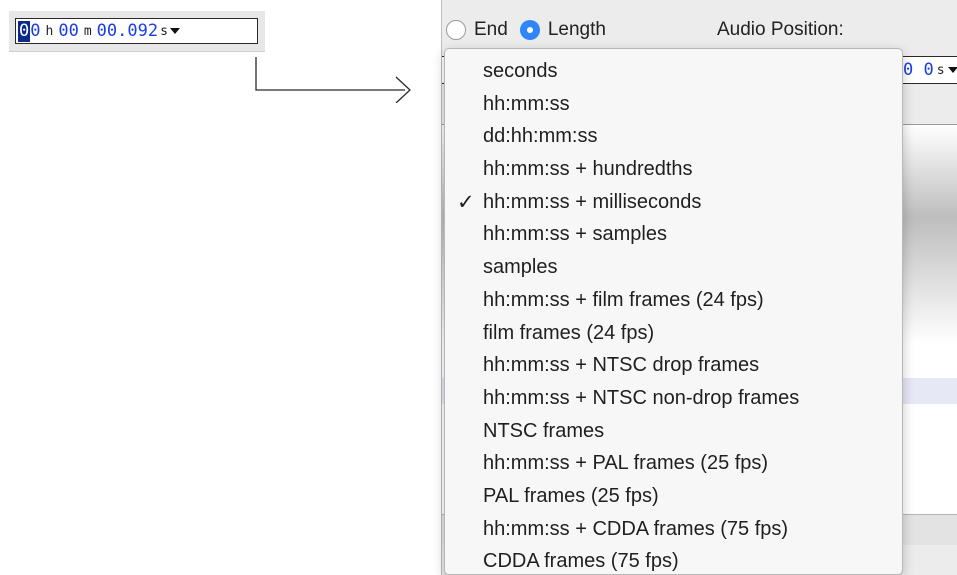  What do you see at coordinates (673, 463) in the screenshot?
I see `menu-item-hhmmss-pal-frames: hh:mm:ss + PAL frames (25 fps)` at bounding box center [673, 463].